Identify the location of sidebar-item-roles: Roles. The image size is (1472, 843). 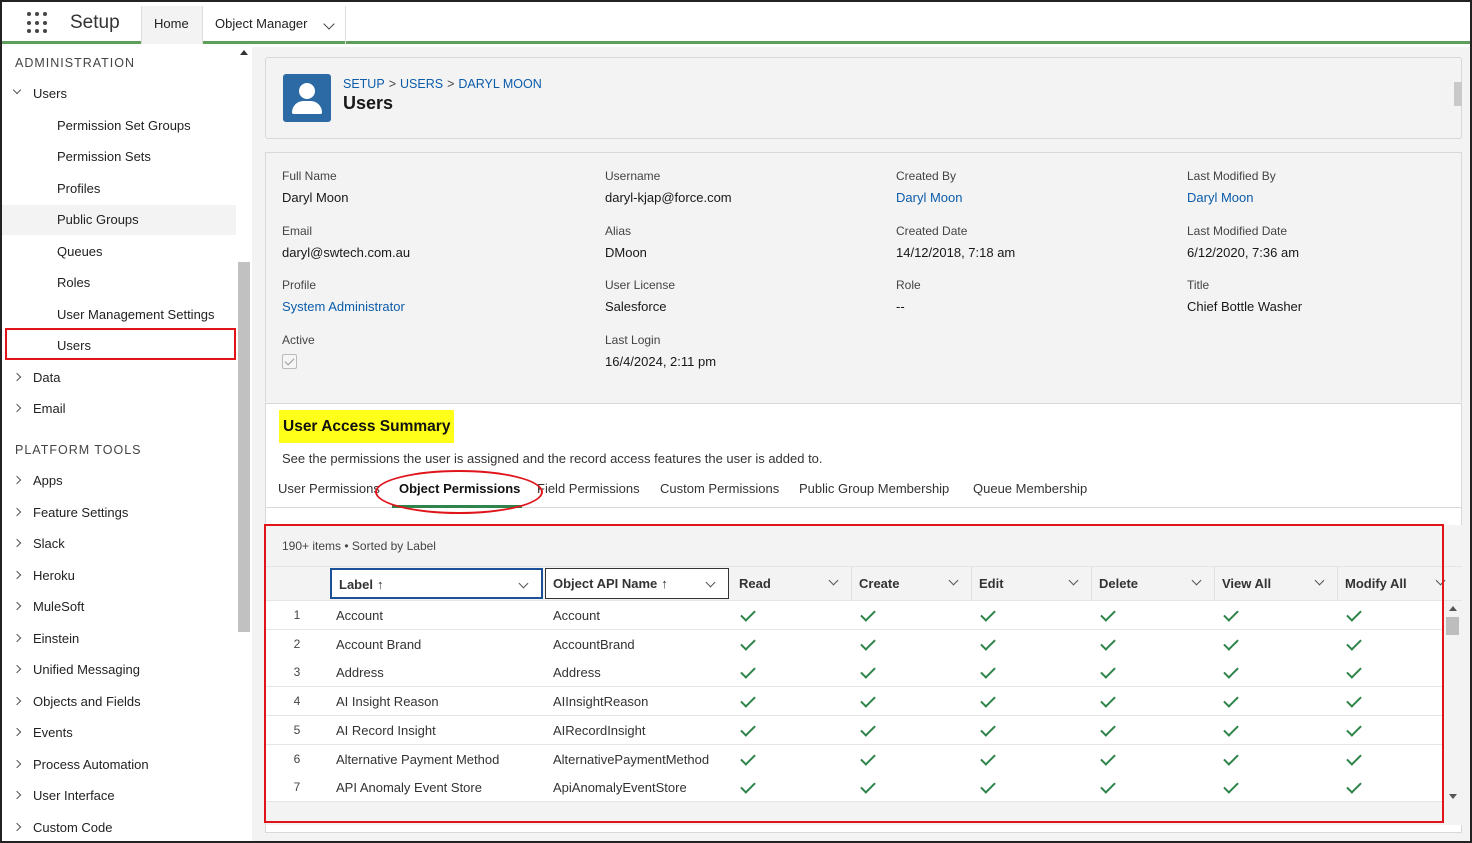
(118, 283).